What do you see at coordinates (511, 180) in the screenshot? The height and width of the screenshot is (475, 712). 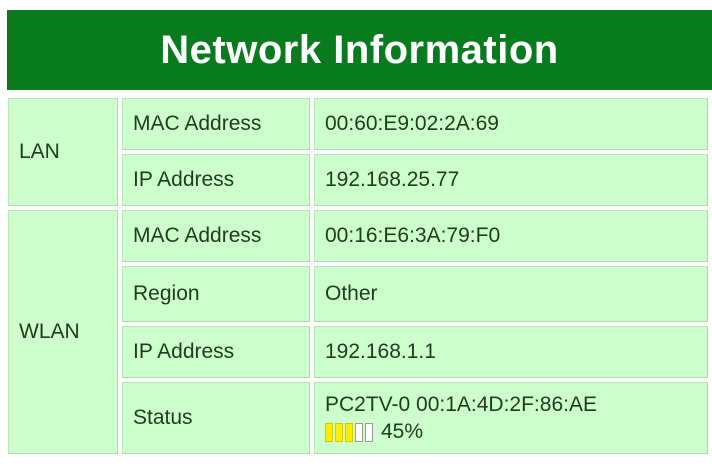 I see `lan-ip-value: 192.168.25.77` at bounding box center [511, 180].